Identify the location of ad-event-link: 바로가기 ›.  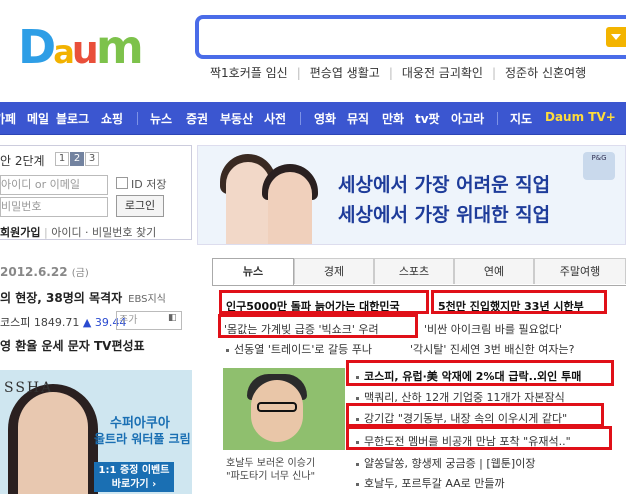
(134, 484).